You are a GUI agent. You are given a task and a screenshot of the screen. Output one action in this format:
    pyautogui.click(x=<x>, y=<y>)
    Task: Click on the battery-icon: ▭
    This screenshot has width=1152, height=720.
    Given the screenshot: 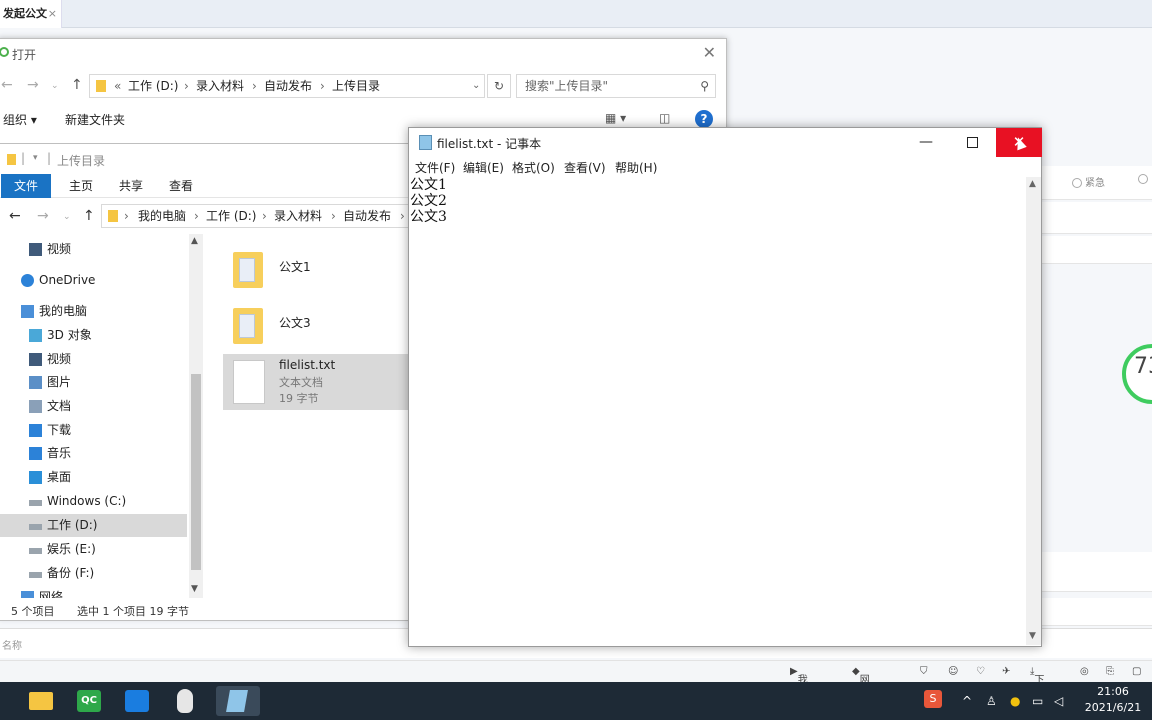 What is the action you would take?
    pyautogui.click(x=1037, y=701)
    